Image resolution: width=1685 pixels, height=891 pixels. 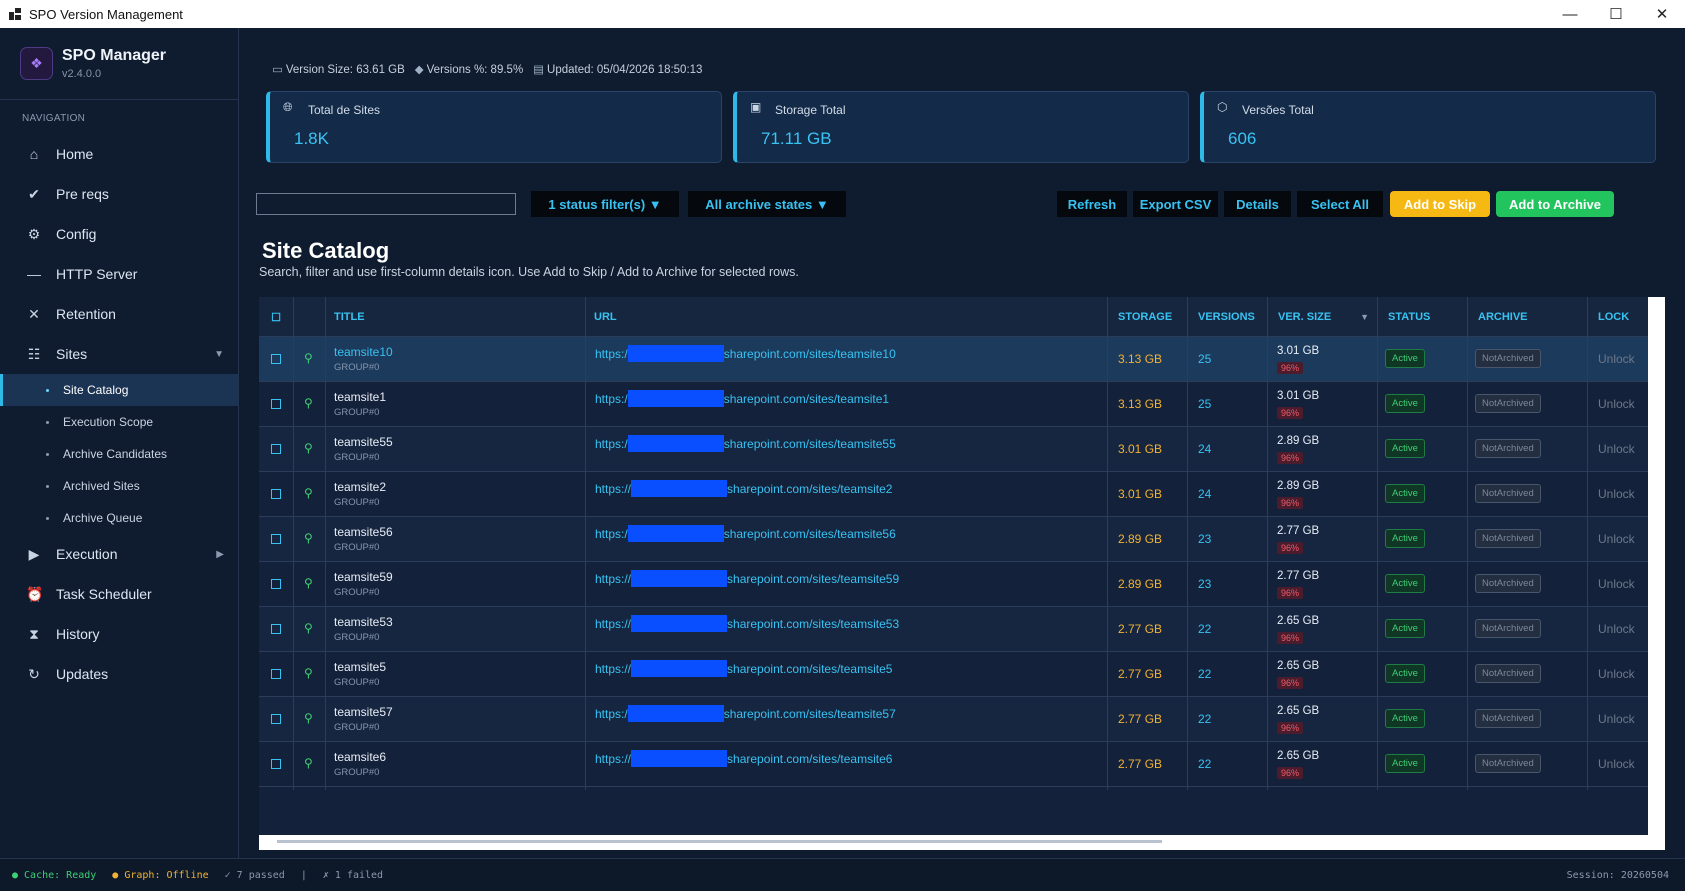 I want to click on nav-item-config: ⚙ Config, so click(x=119, y=234).